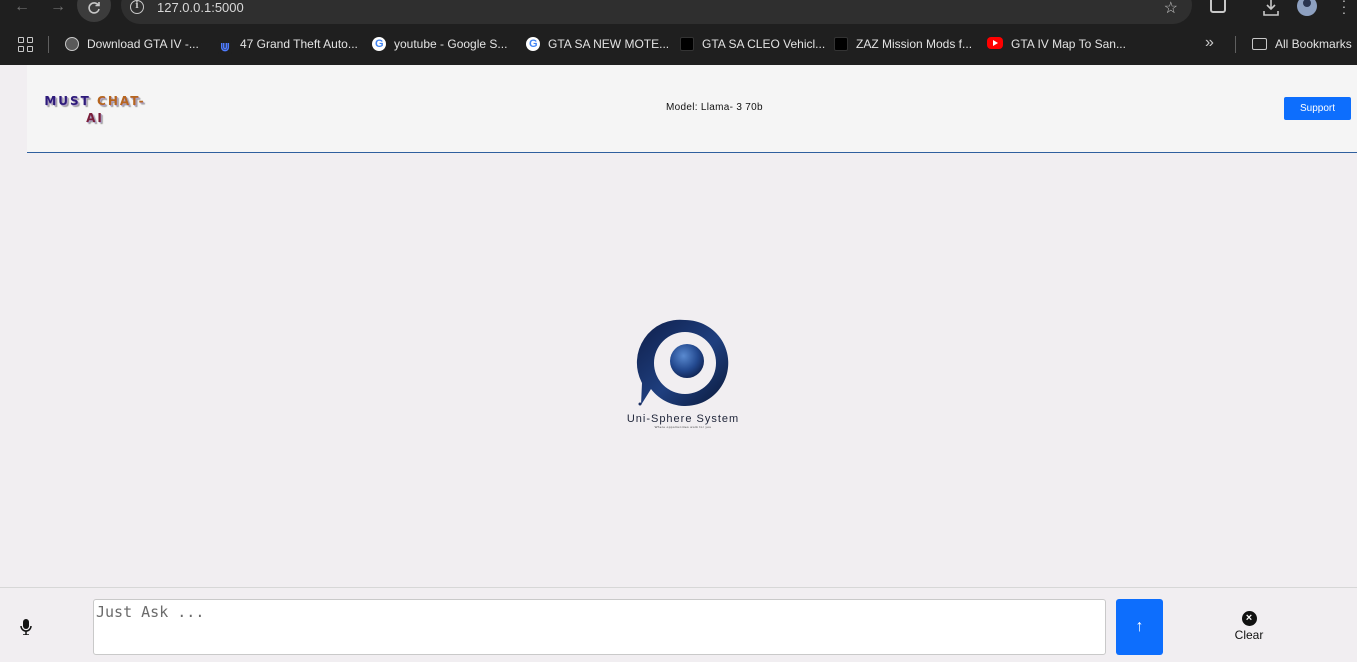  I want to click on uni-sphere-logo-icon, so click(682, 362).